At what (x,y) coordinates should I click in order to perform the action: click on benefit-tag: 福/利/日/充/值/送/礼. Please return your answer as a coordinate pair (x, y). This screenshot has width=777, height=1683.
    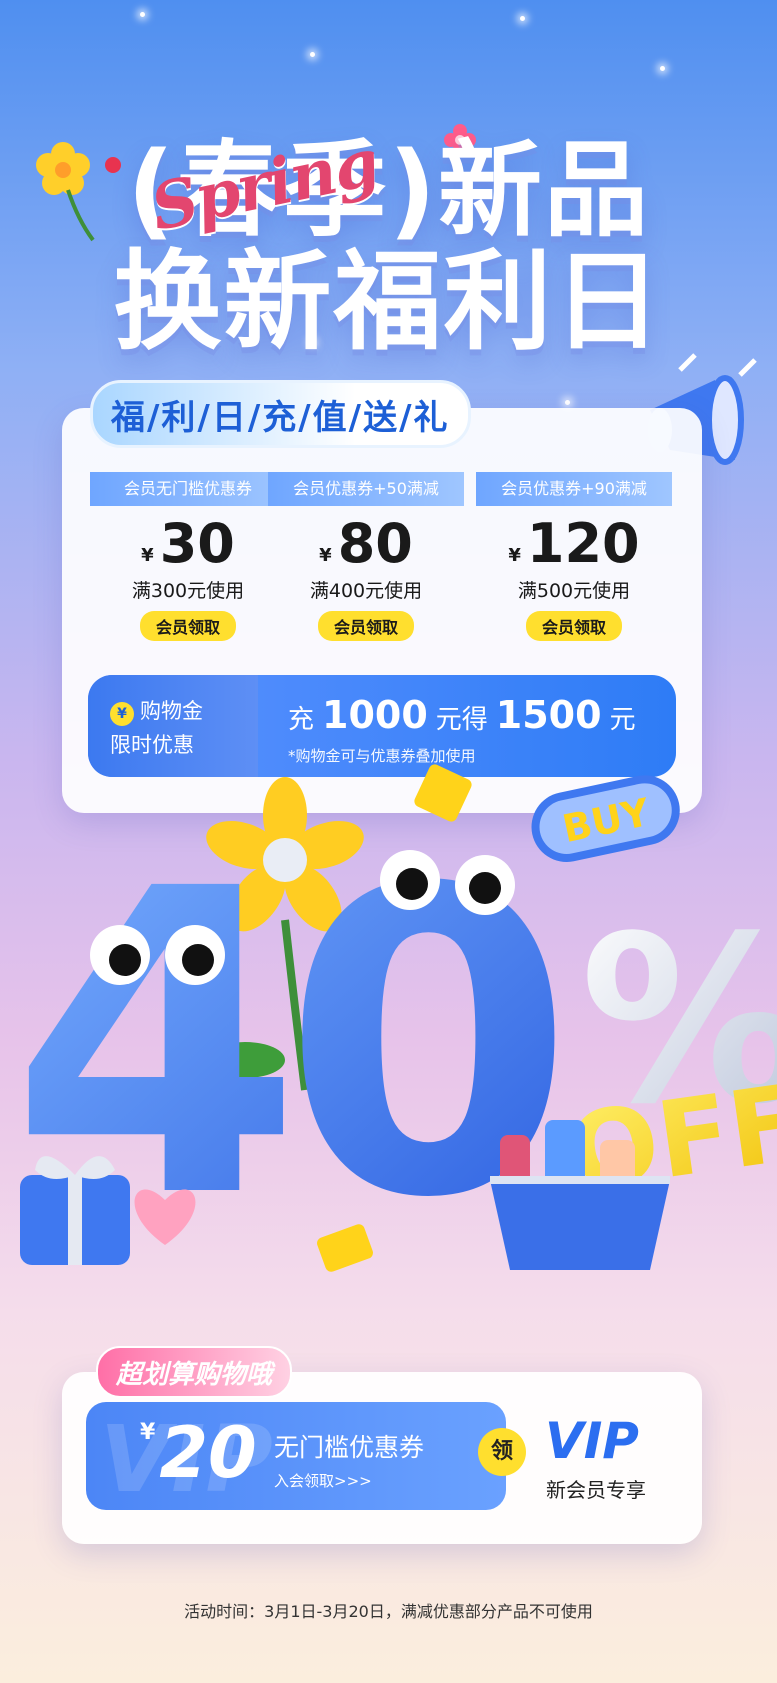
    Looking at the image, I should click on (280, 414).